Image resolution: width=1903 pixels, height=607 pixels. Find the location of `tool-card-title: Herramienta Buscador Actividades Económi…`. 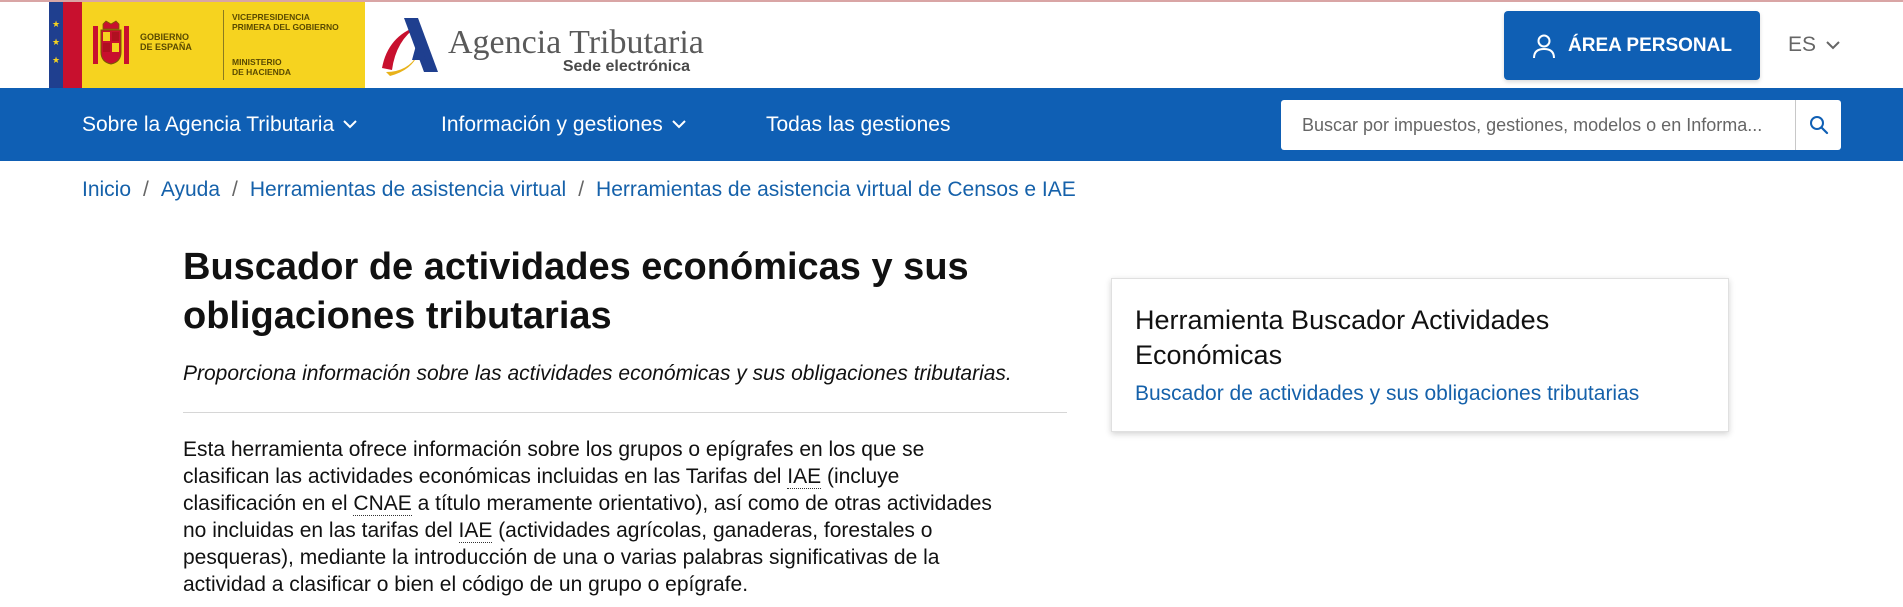

tool-card-title: Herramienta Buscador Actividades Económi… is located at coordinates (1342, 337).